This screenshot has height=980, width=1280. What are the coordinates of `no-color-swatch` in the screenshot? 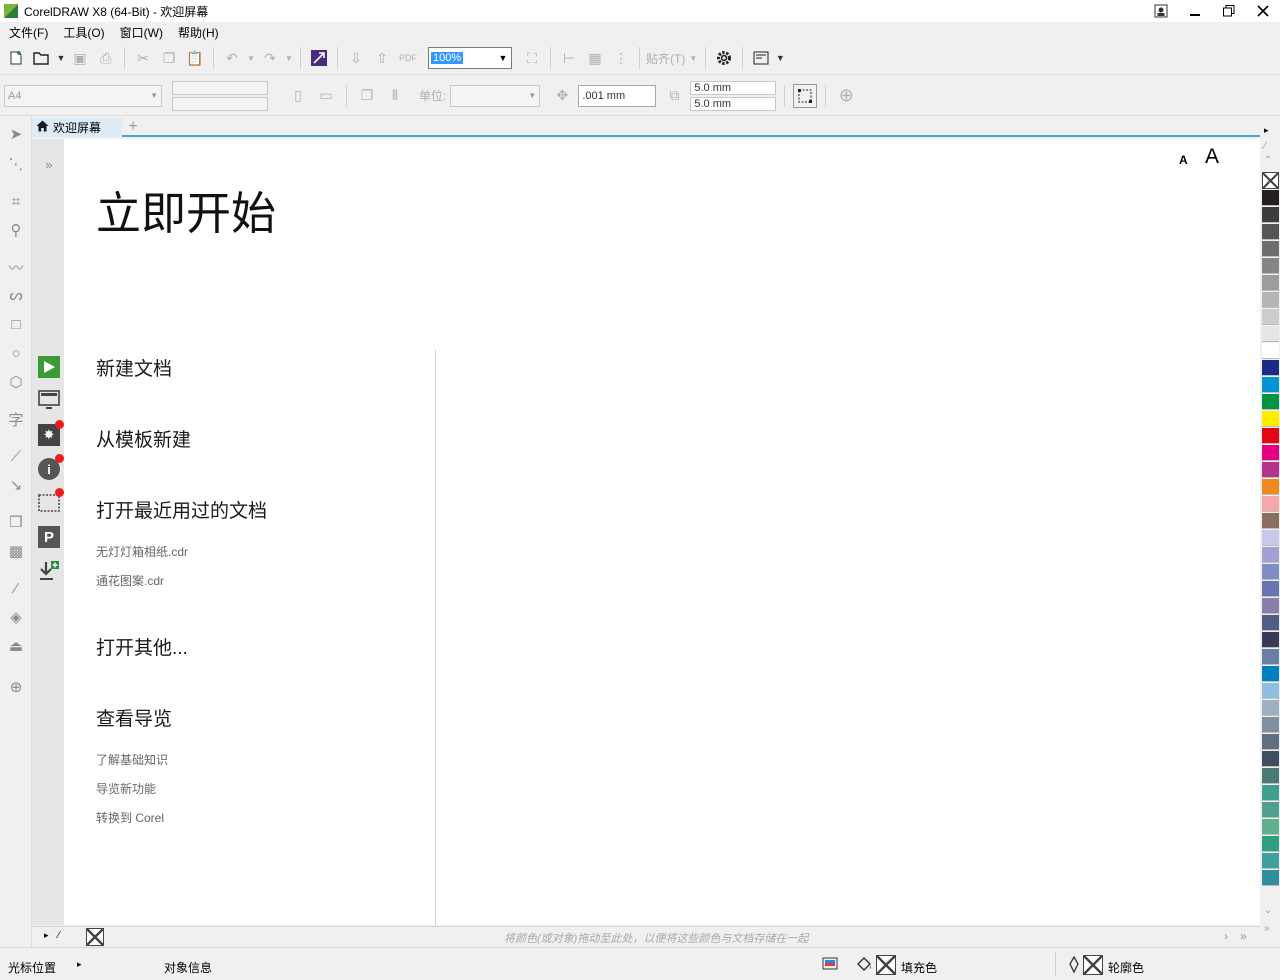 It's located at (1270, 180).